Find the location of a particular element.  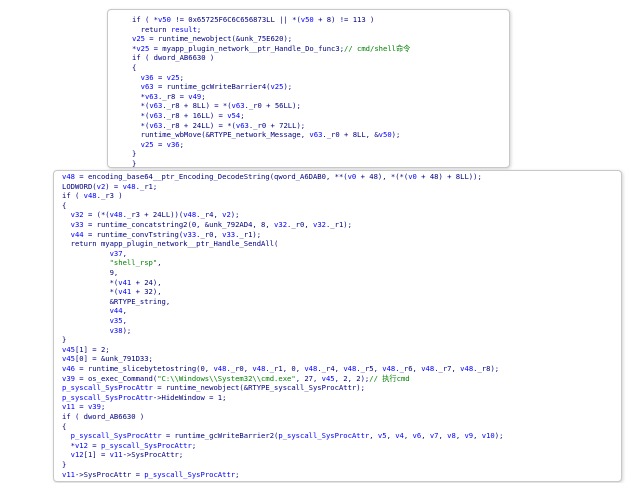

code-line: v25 = v36; is located at coordinates (320, 145).